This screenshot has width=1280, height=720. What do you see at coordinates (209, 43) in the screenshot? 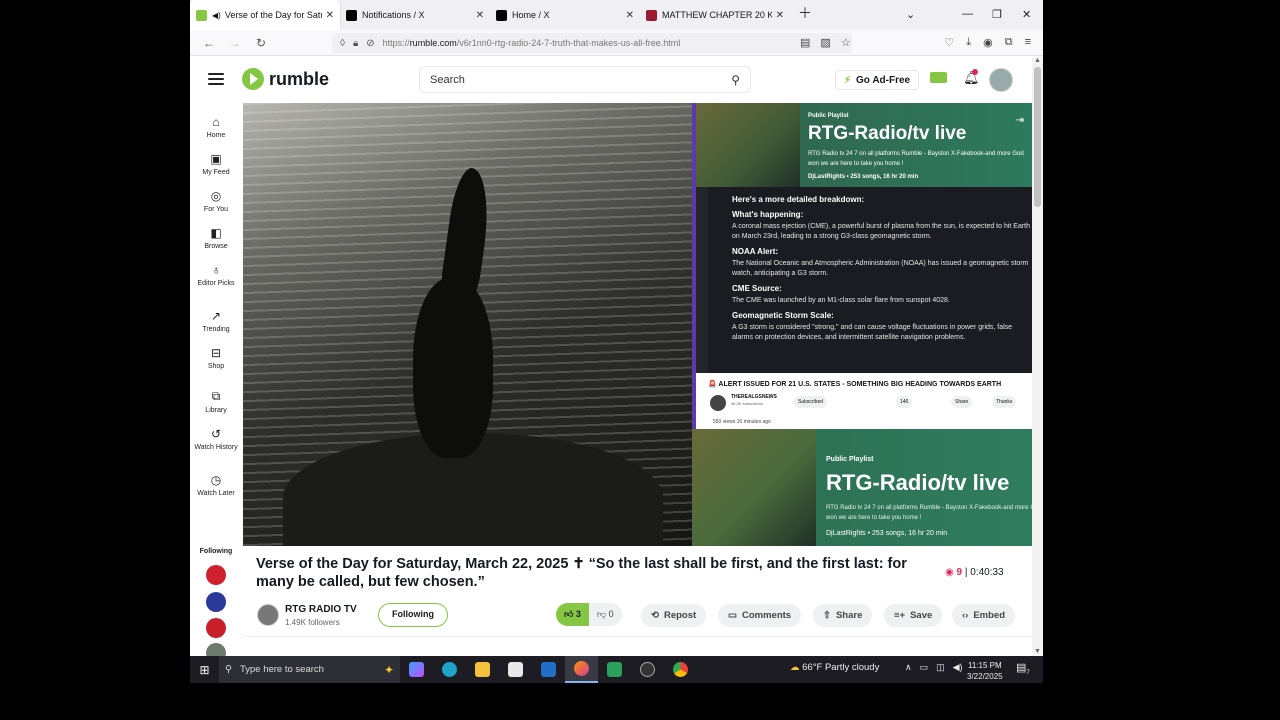
I see `back-icon: ←` at bounding box center [209, 43].